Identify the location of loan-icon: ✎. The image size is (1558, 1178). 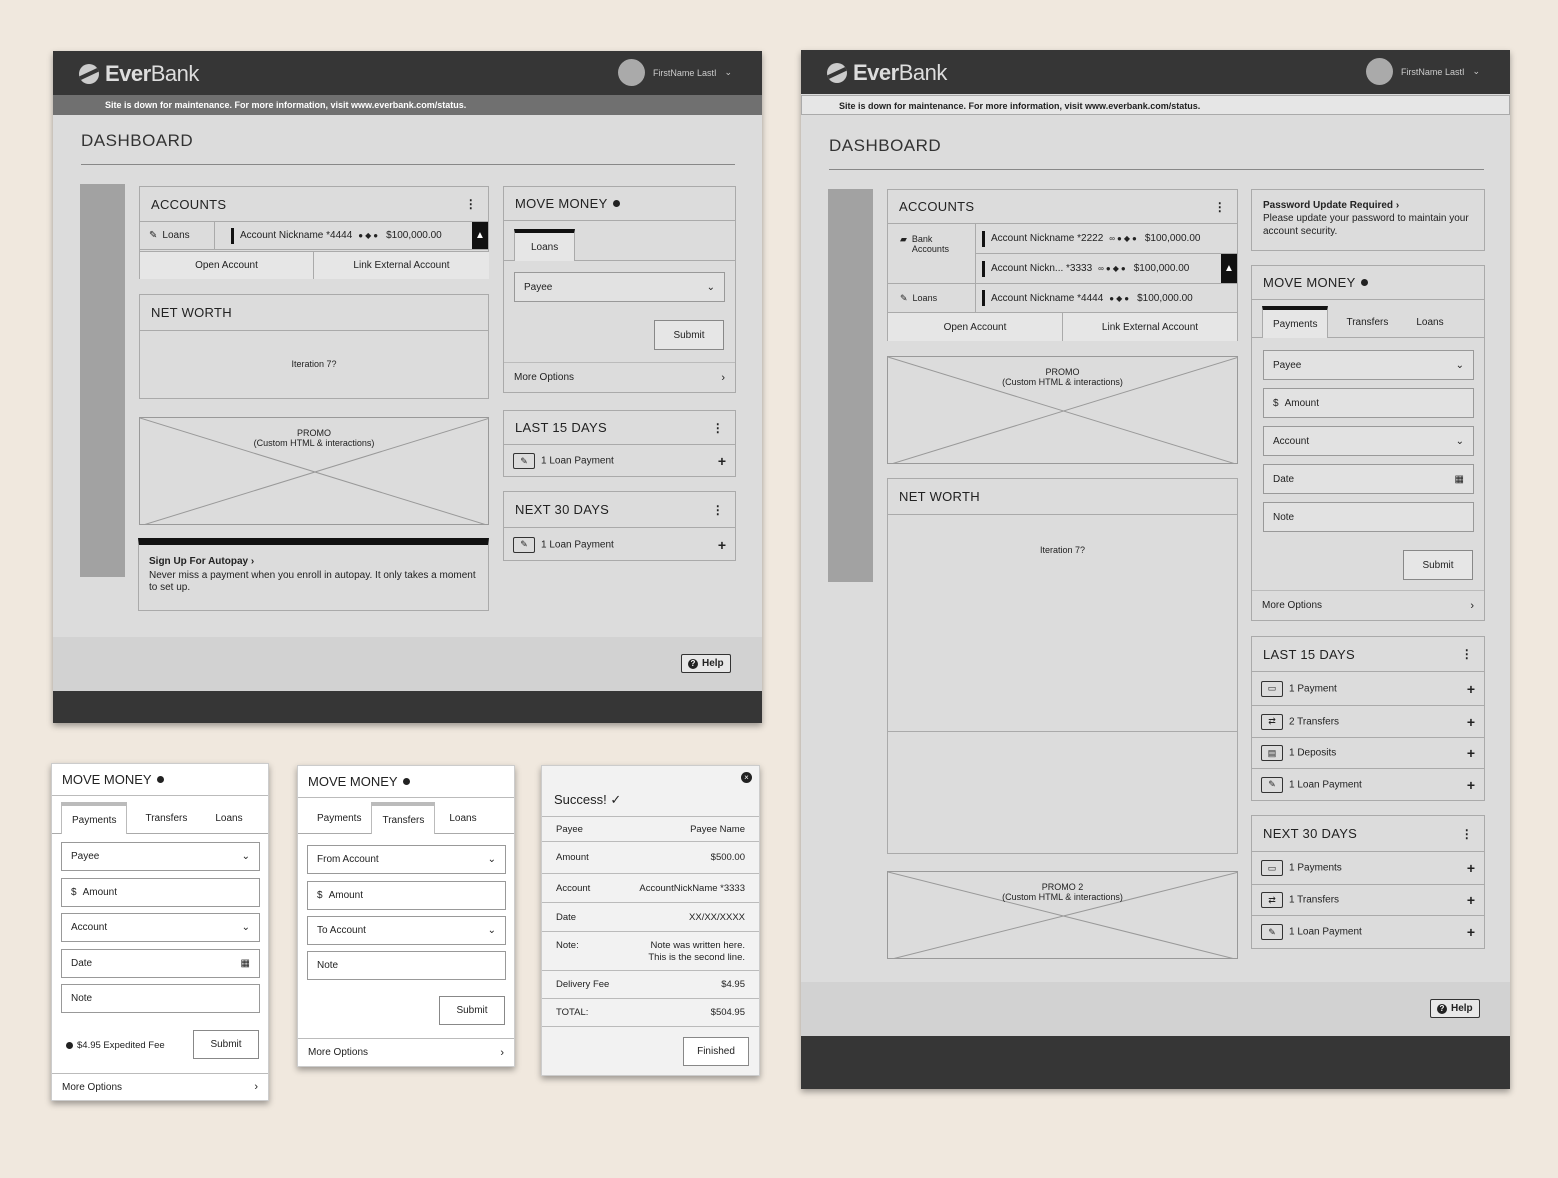
(904, 297).